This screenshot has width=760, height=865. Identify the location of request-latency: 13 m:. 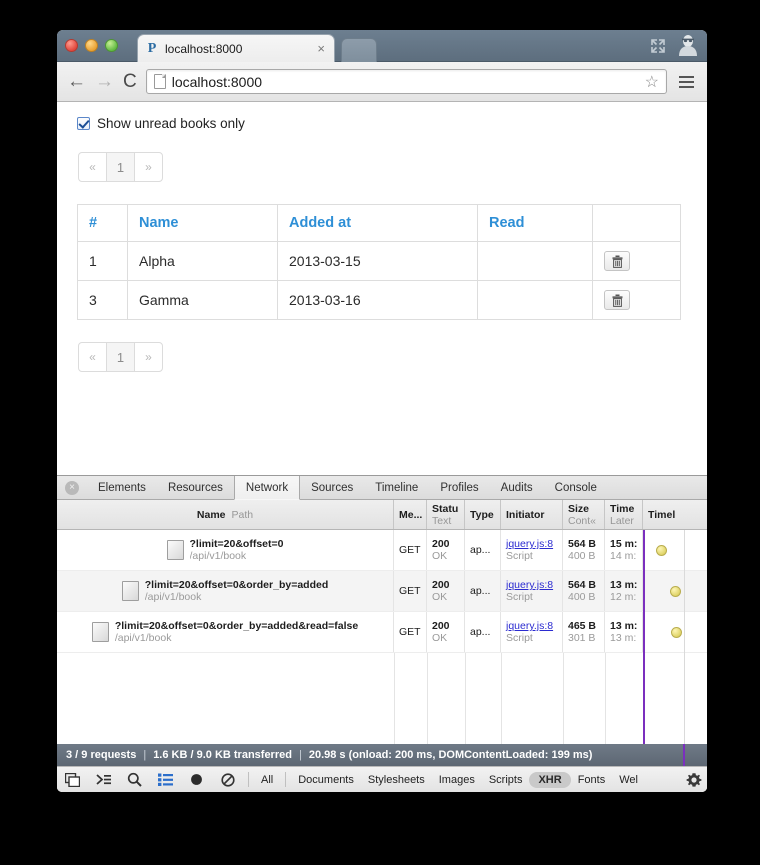
(623, 638).